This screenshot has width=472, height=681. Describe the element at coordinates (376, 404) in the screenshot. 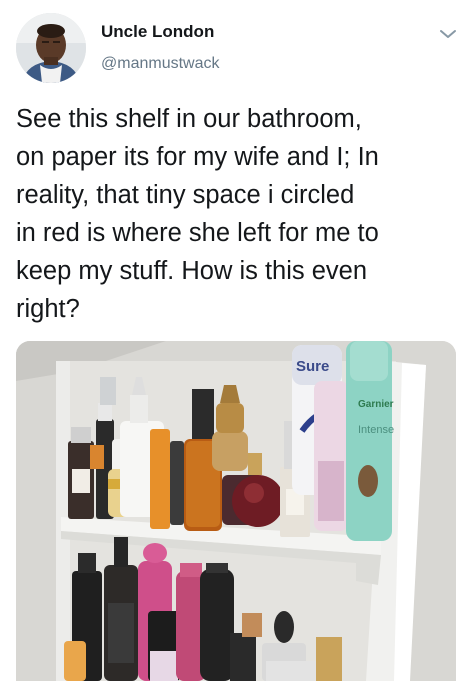

I see `bottle-brand-label: Garnier` at that location.